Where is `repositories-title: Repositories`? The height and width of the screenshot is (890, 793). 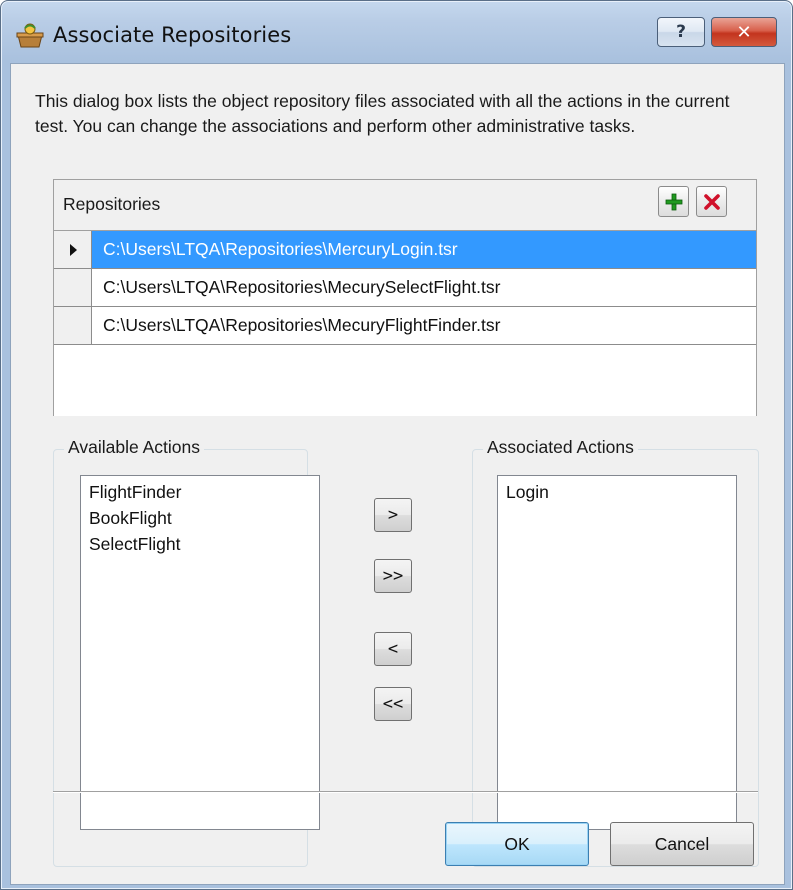
repositories-title: Repositories is located at coordinates (112, 204).